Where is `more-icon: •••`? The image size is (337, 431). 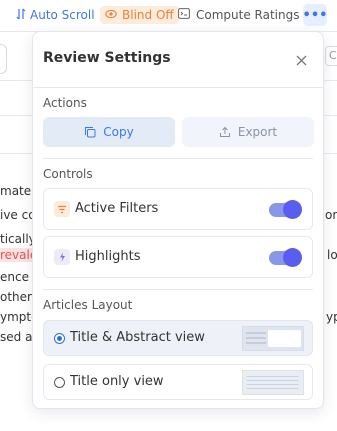 more-icon: ••• is located at coordinates (315, 15).